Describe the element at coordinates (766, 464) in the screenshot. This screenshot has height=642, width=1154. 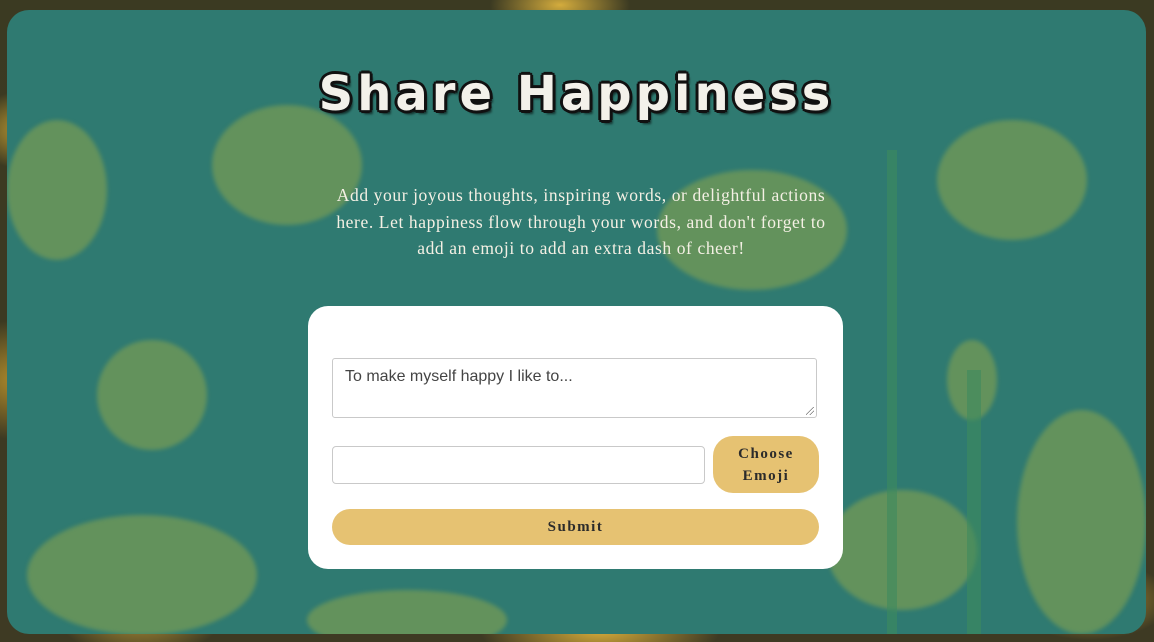
I see `choose-emoji-button: Choose Emoji` at that location.